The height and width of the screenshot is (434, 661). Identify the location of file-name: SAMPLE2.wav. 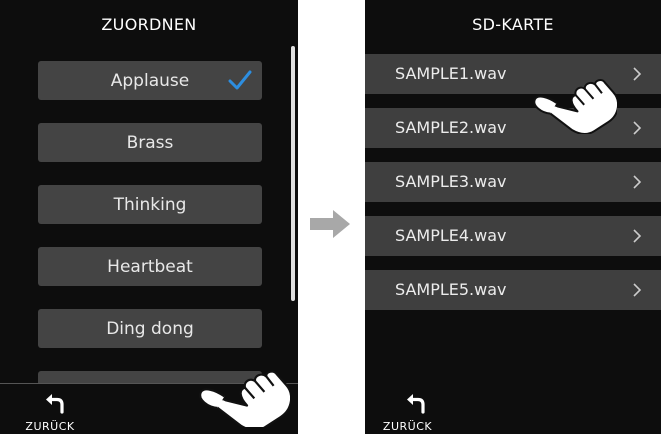
(451, 127).